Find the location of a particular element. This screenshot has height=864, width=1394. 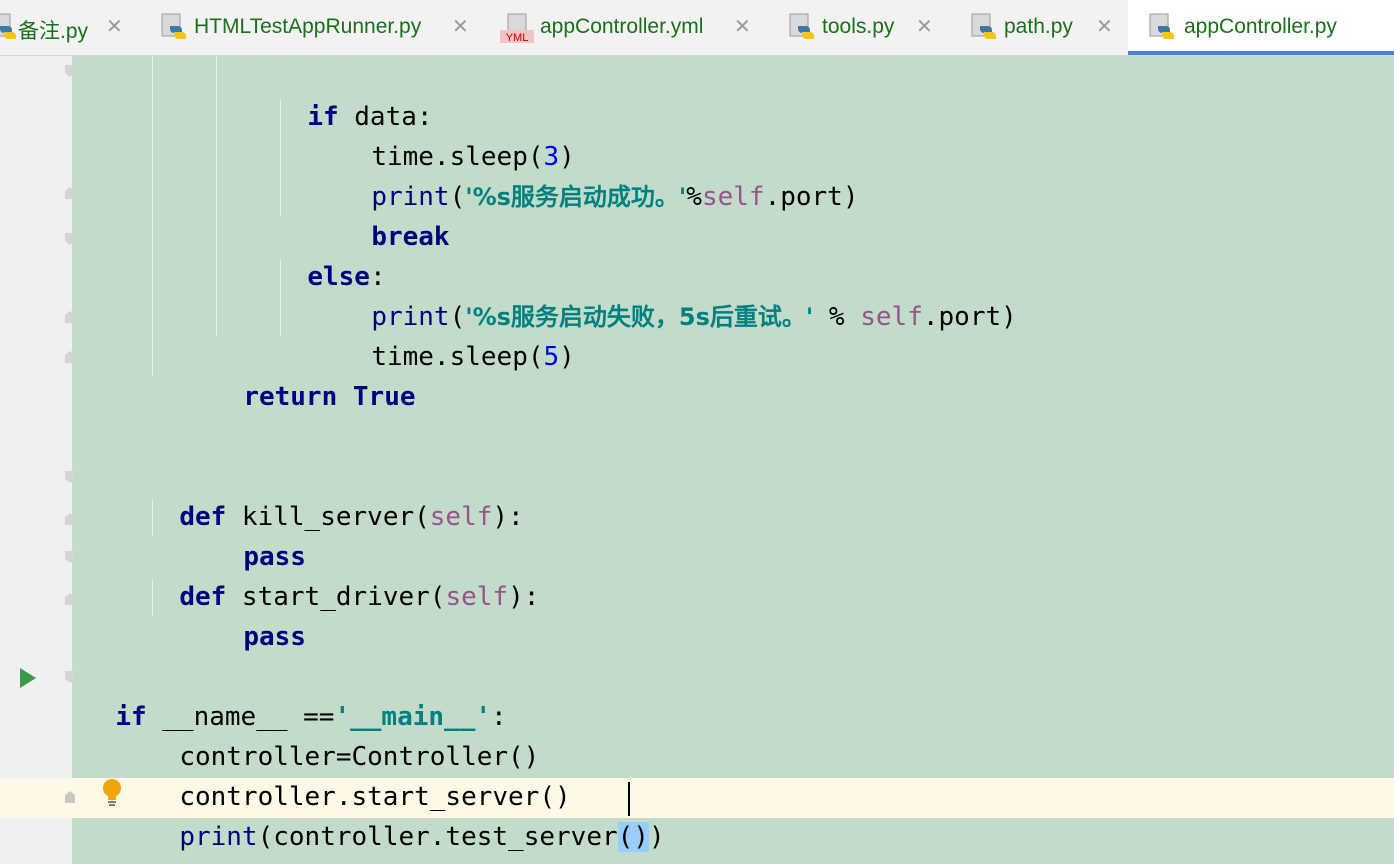

tab-label: HTMLTestAppRunner.py is located at coordinates (308, 26).